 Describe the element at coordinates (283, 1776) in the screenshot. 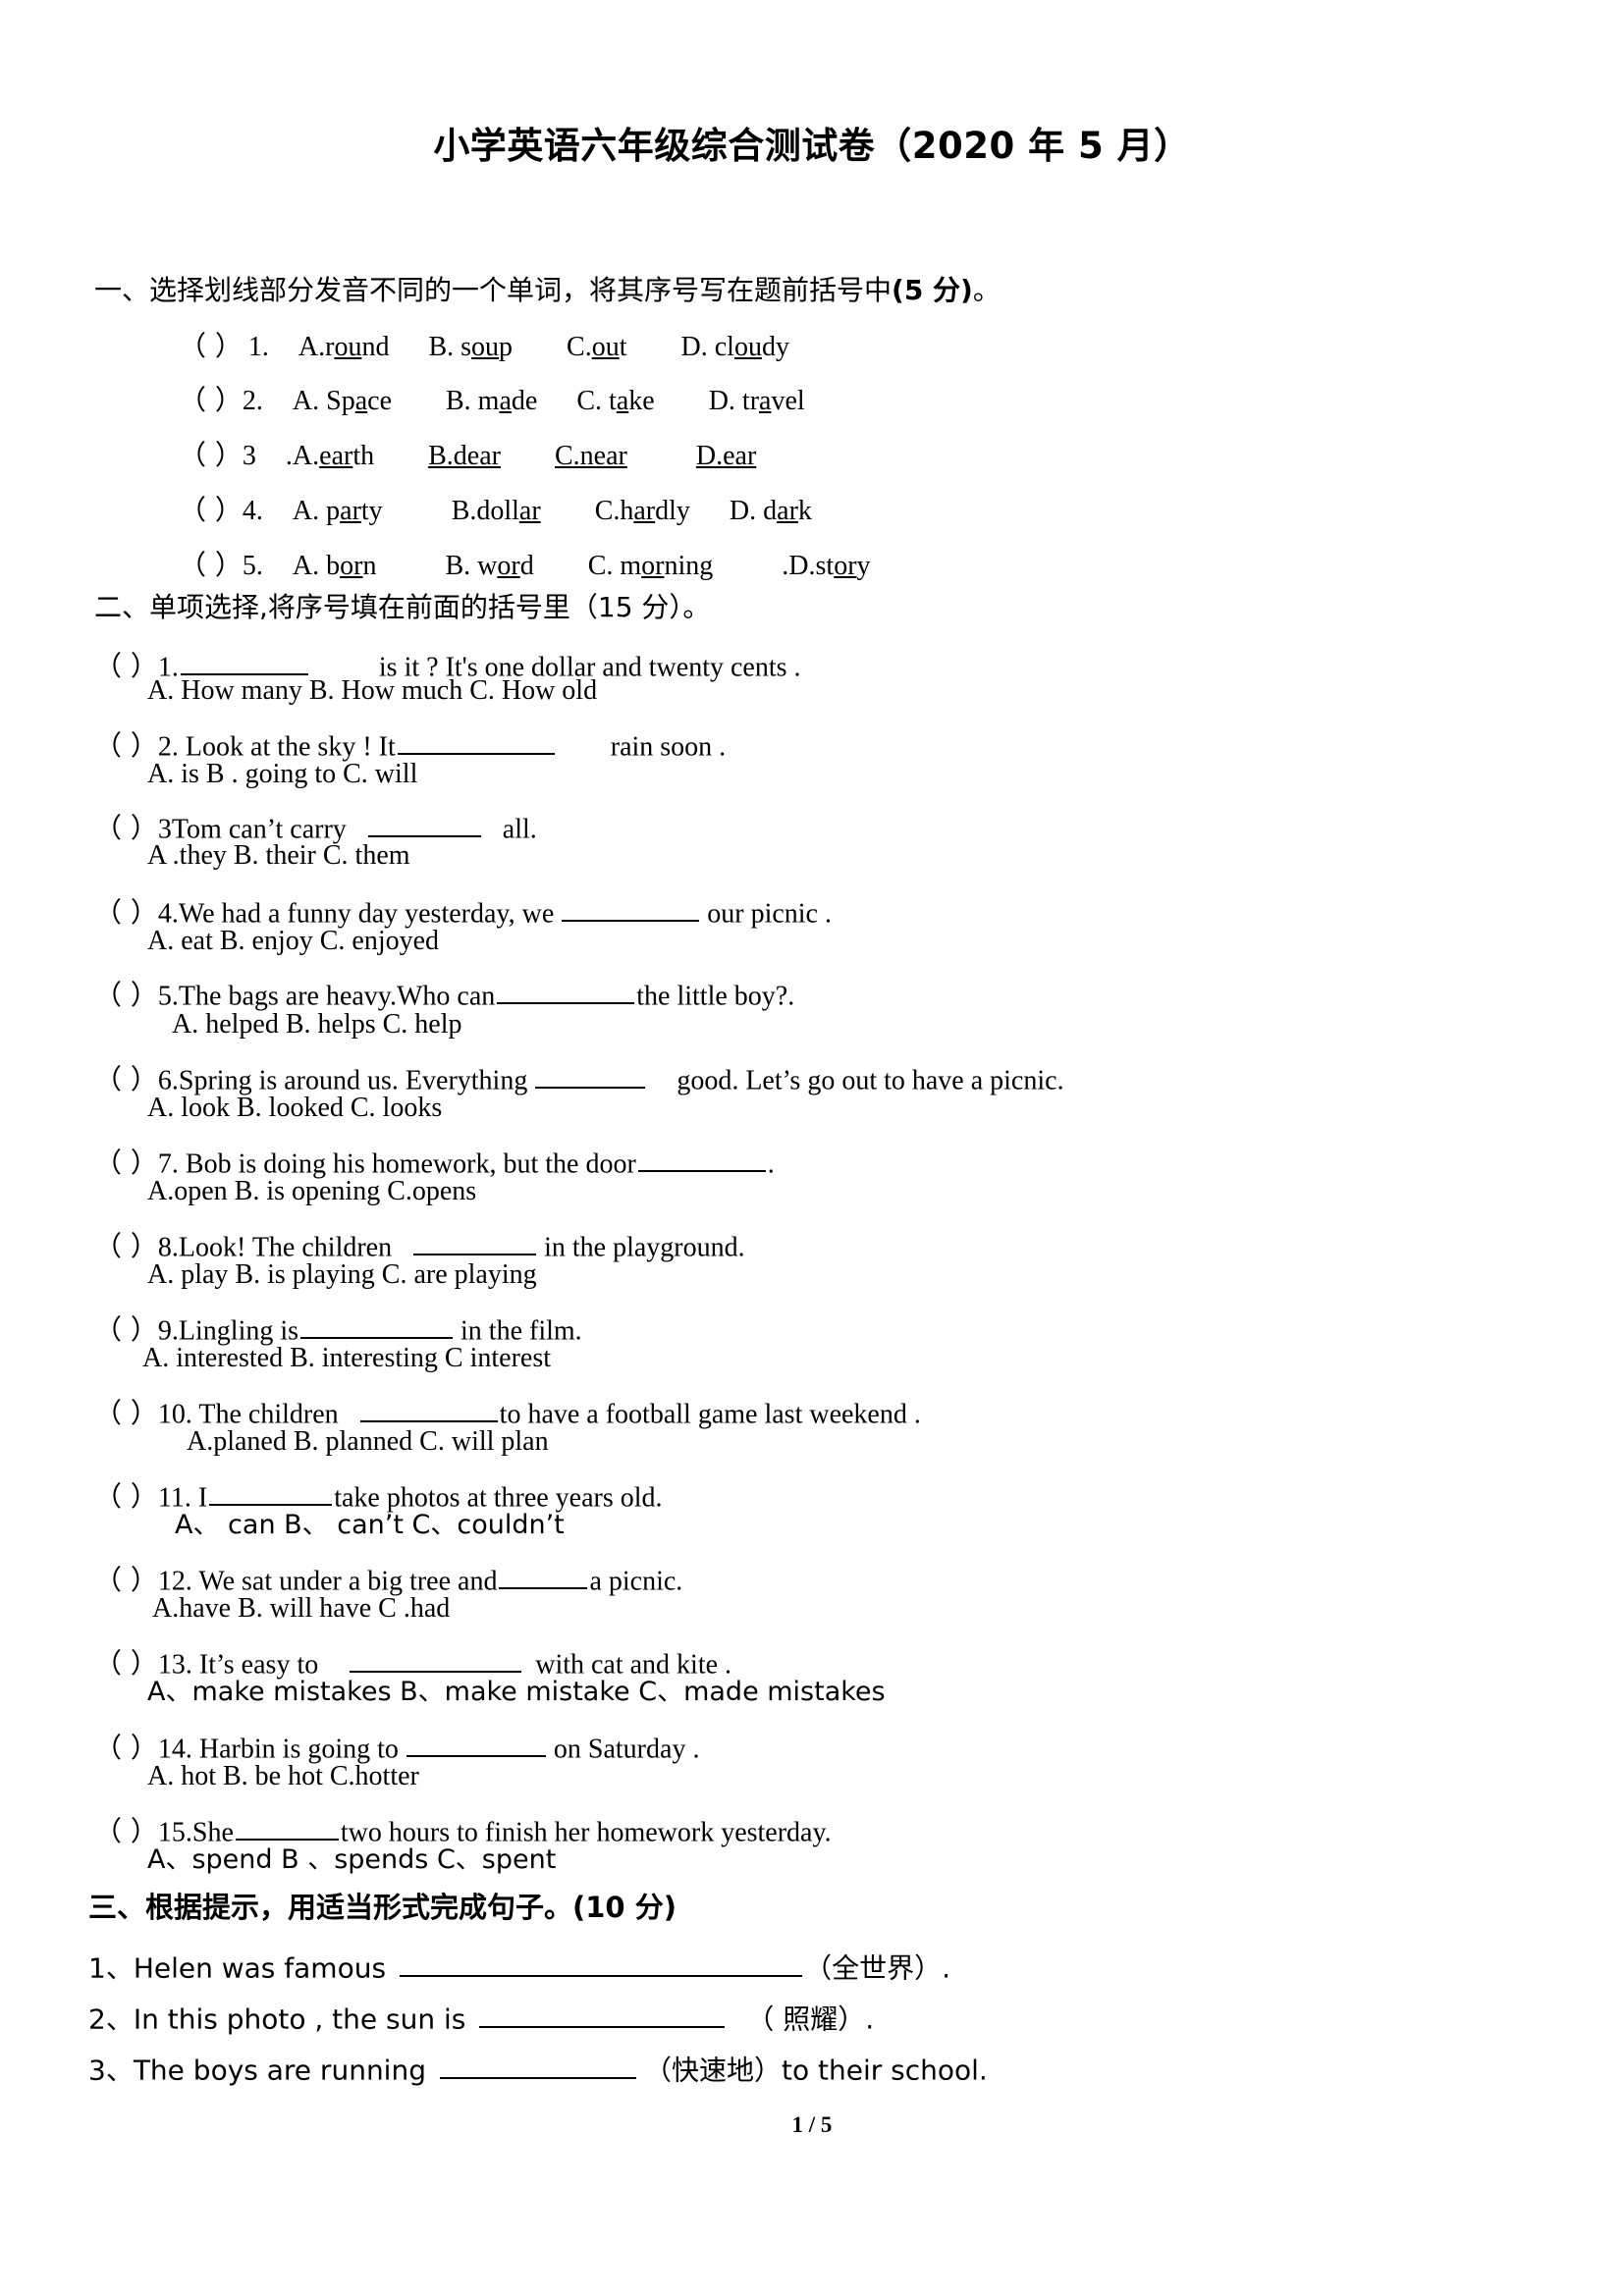

I see `section2-item-14-options: A. hot B. be hot C.hotter` at that location.